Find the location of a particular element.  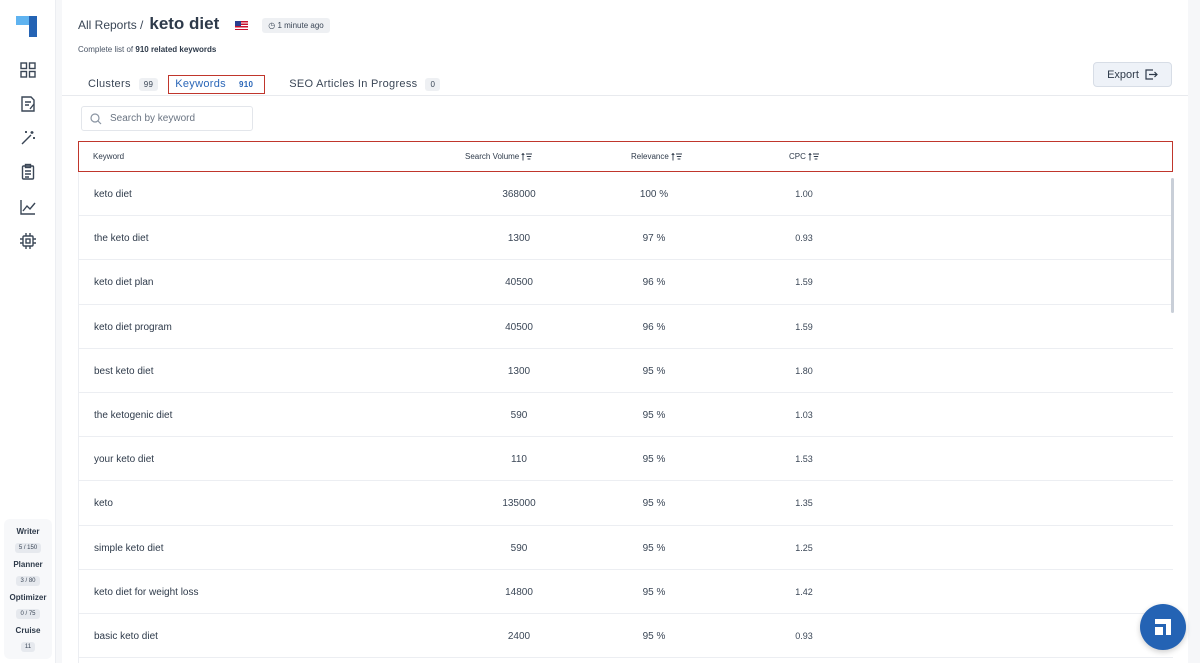

volume-cell: 110 is located at coordinates (519, 460).